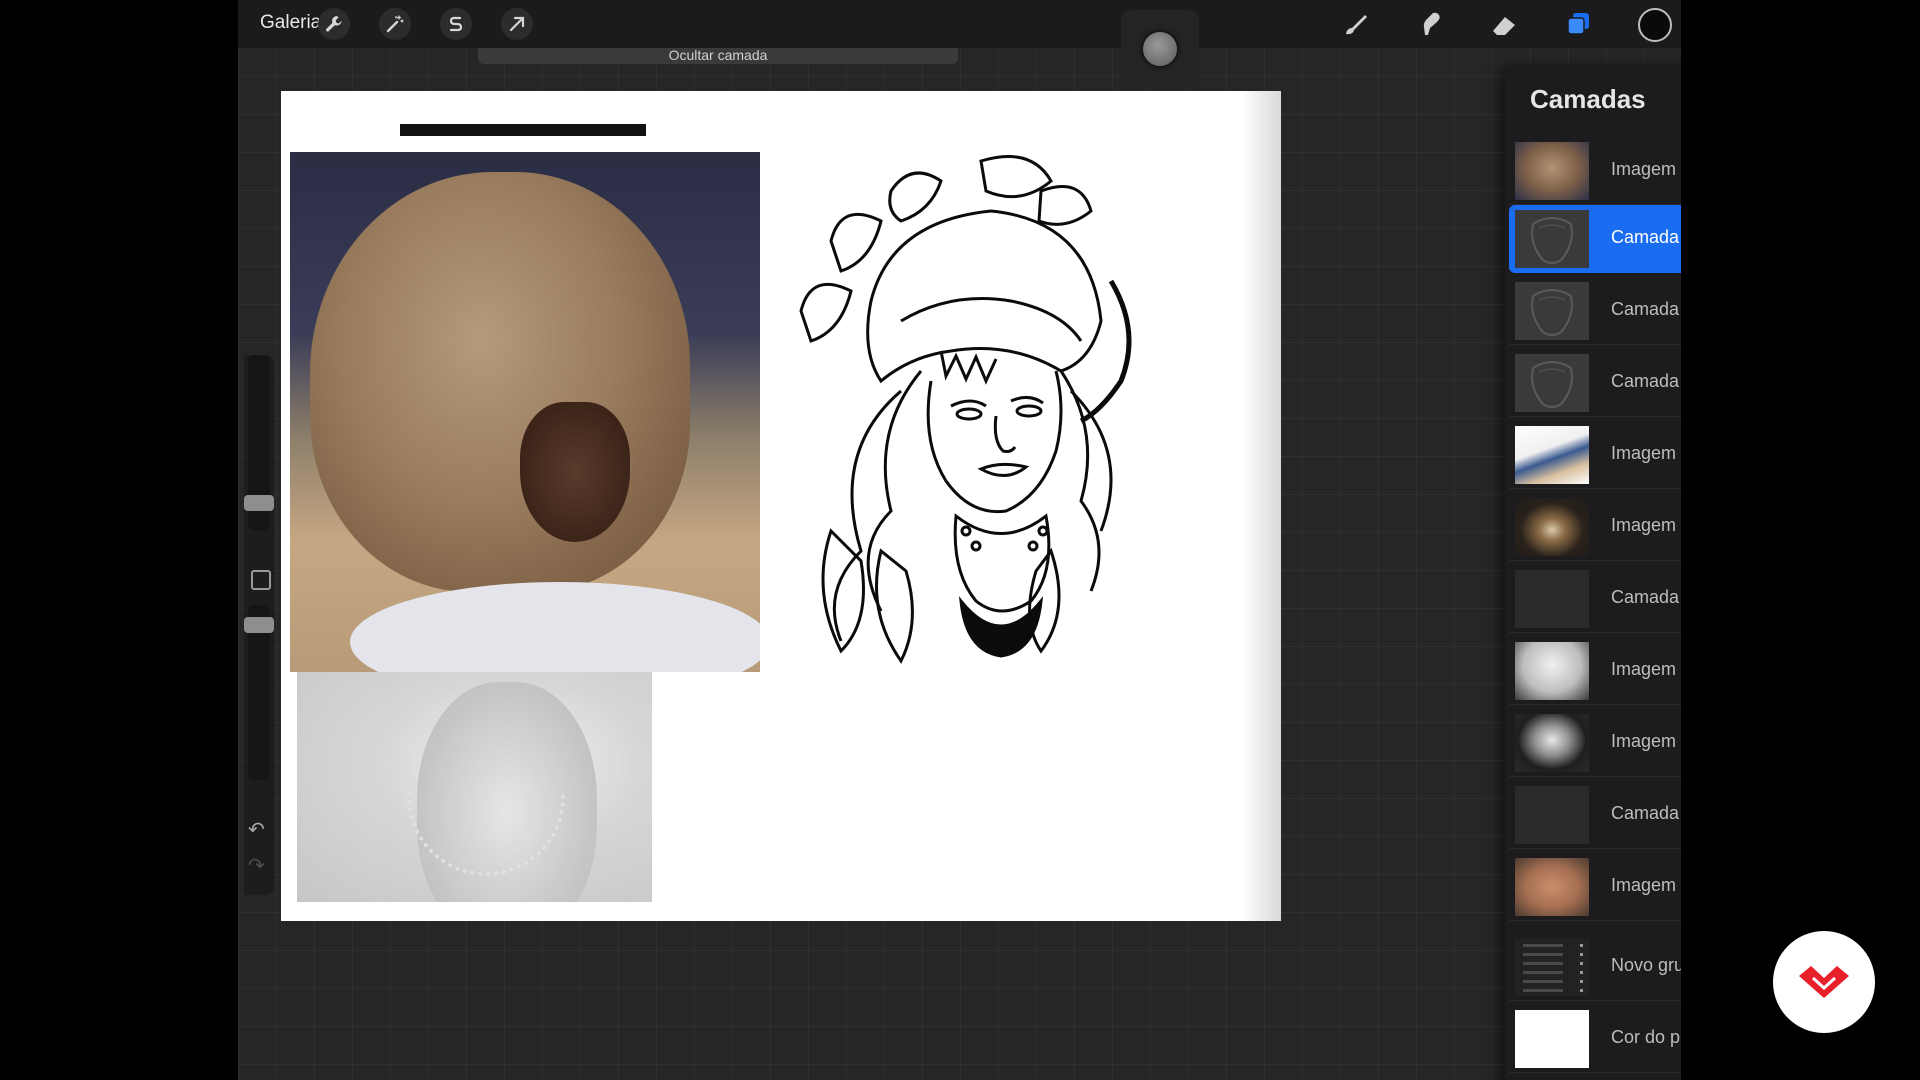 This screenshot has width=1920, height=1080. I want to click on wrench-icon, so click(334, 24).